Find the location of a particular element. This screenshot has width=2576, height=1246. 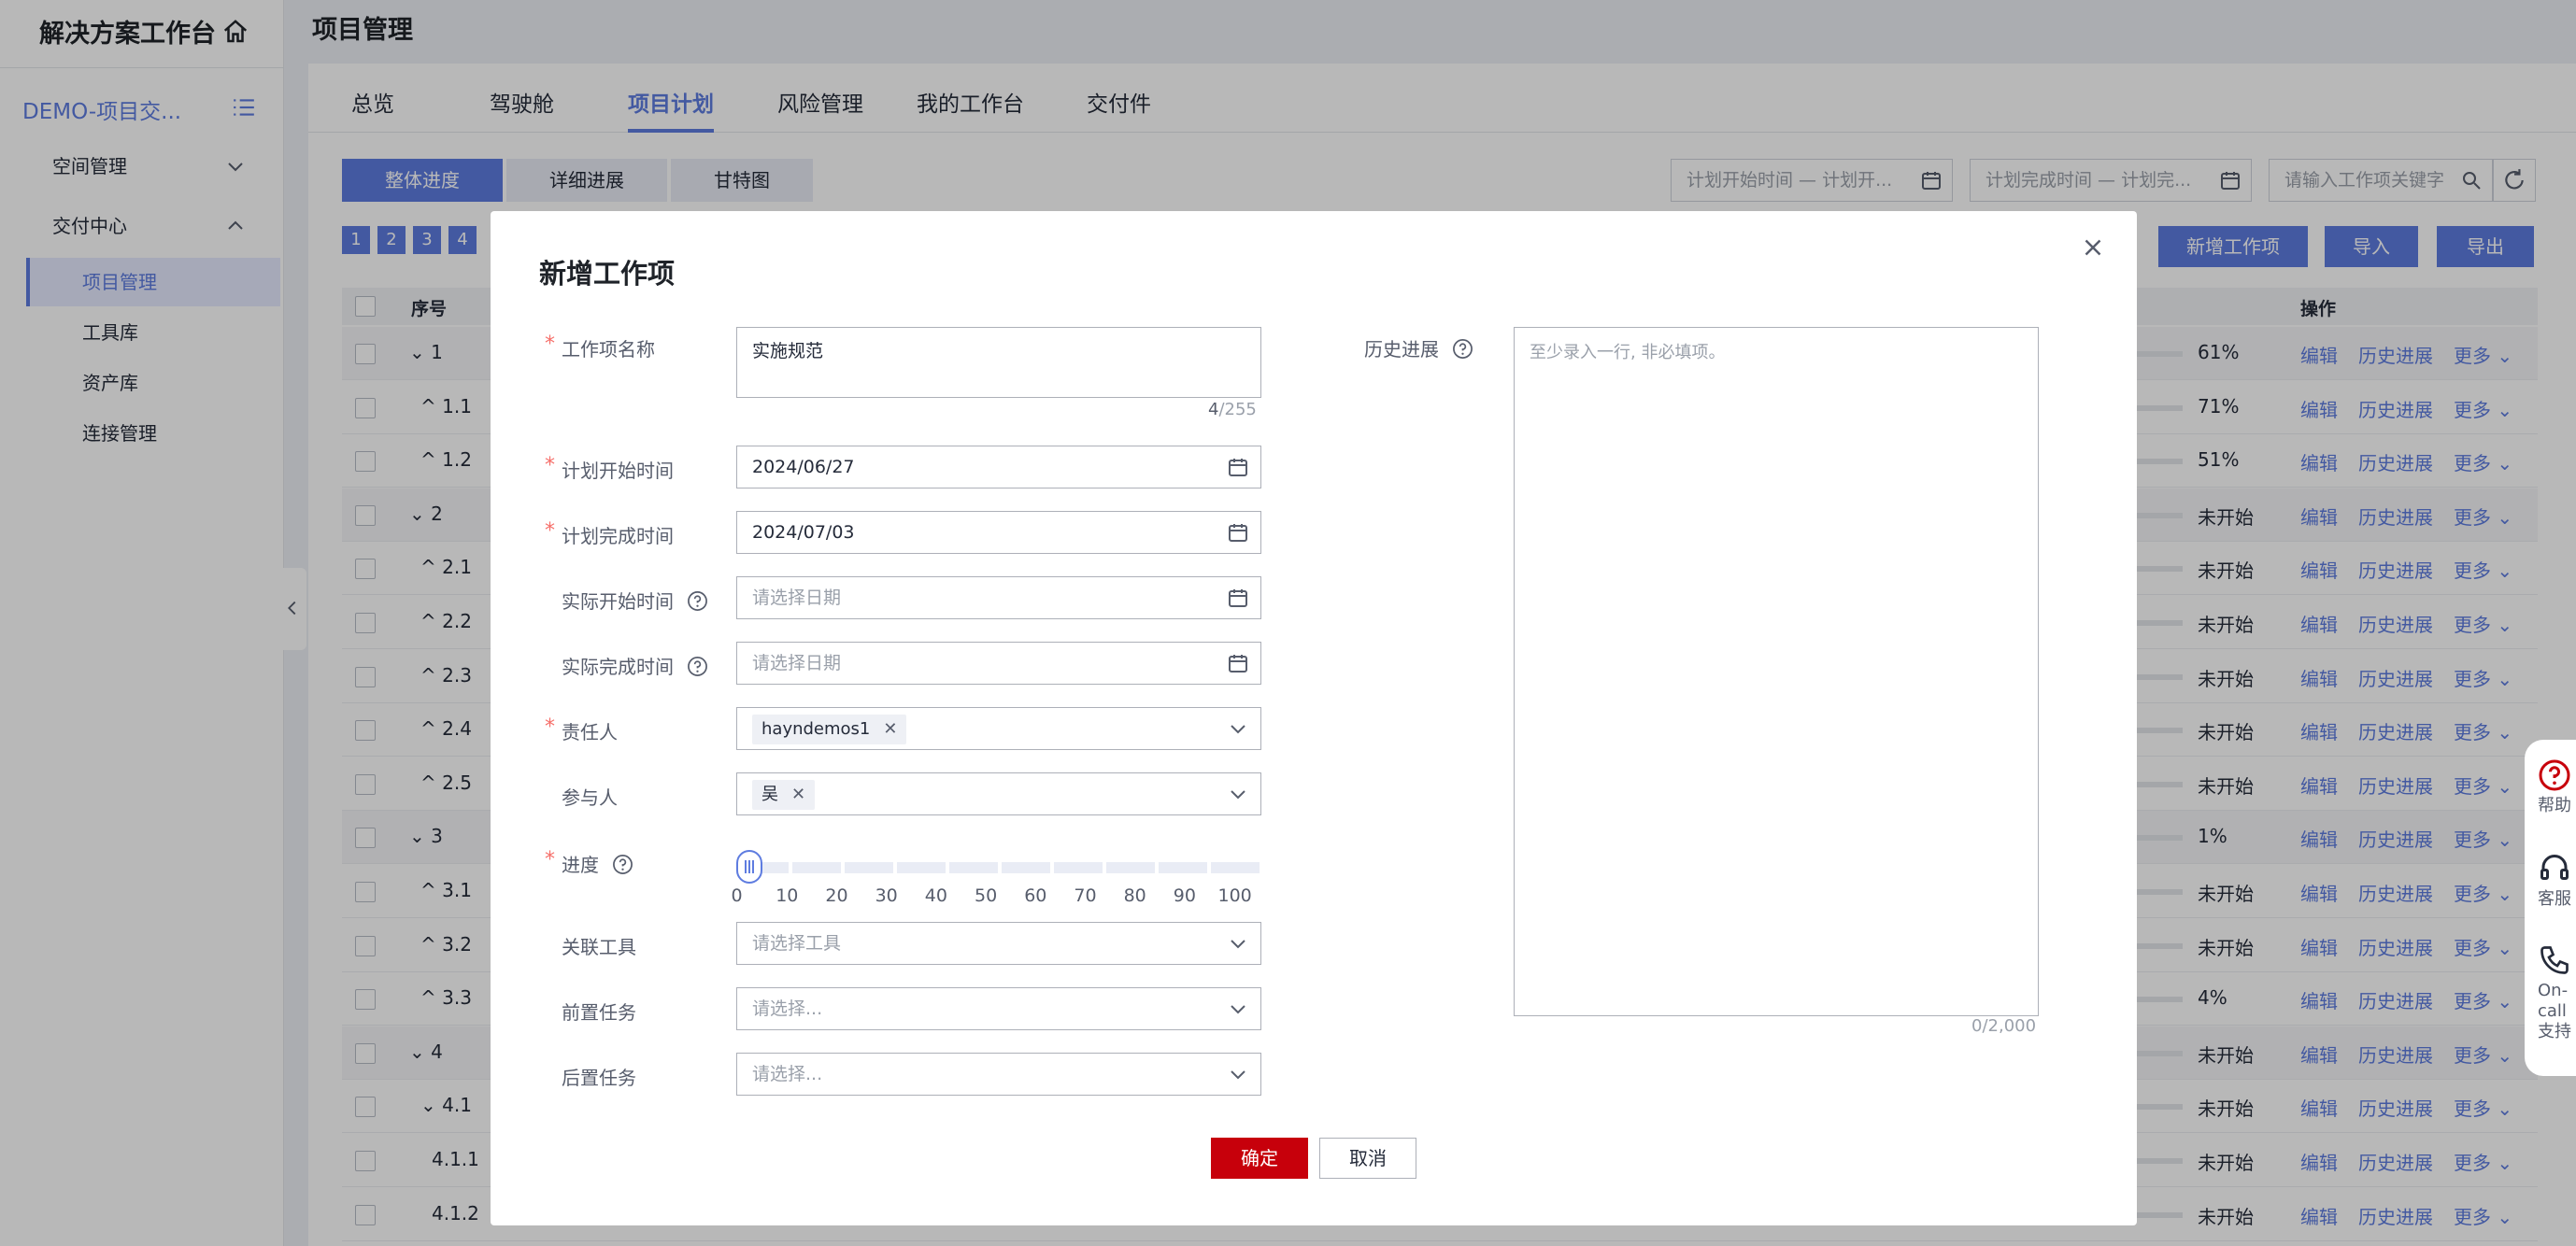

confirm-button: 确定 is located at coordinates (1259, 1158).